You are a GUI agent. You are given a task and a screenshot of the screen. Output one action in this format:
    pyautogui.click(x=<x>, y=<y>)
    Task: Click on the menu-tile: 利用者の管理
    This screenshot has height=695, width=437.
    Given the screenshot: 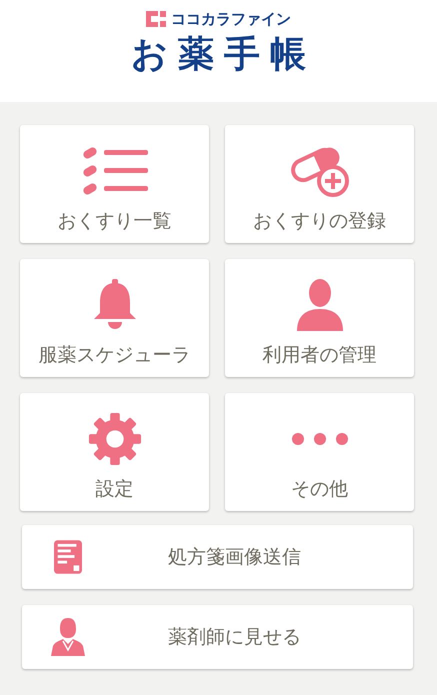 What is the action you would take?
    pyautogui.click(x=319, y=318)
    